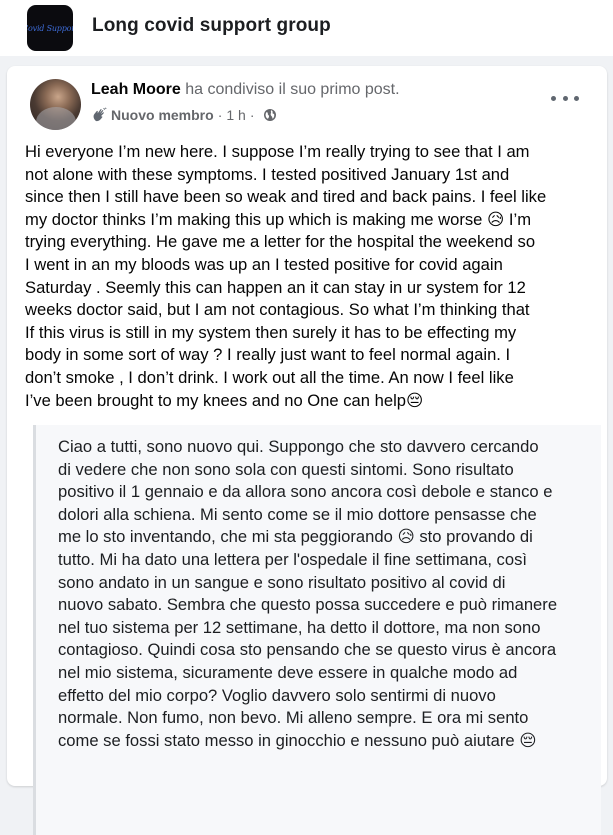 This screenshot has height=835, width=613. I want to click on group-logo: Covid Support, so click(50, 28).